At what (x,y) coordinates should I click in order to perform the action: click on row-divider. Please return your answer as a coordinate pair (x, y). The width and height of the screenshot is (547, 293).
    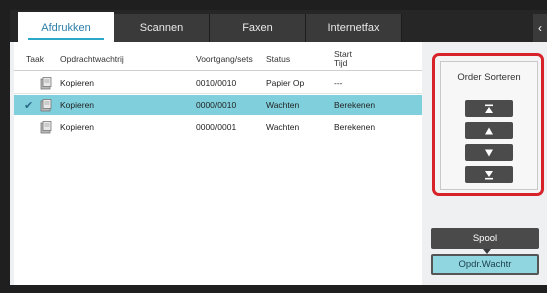
    Looking at the image, I should click on (218, 93).